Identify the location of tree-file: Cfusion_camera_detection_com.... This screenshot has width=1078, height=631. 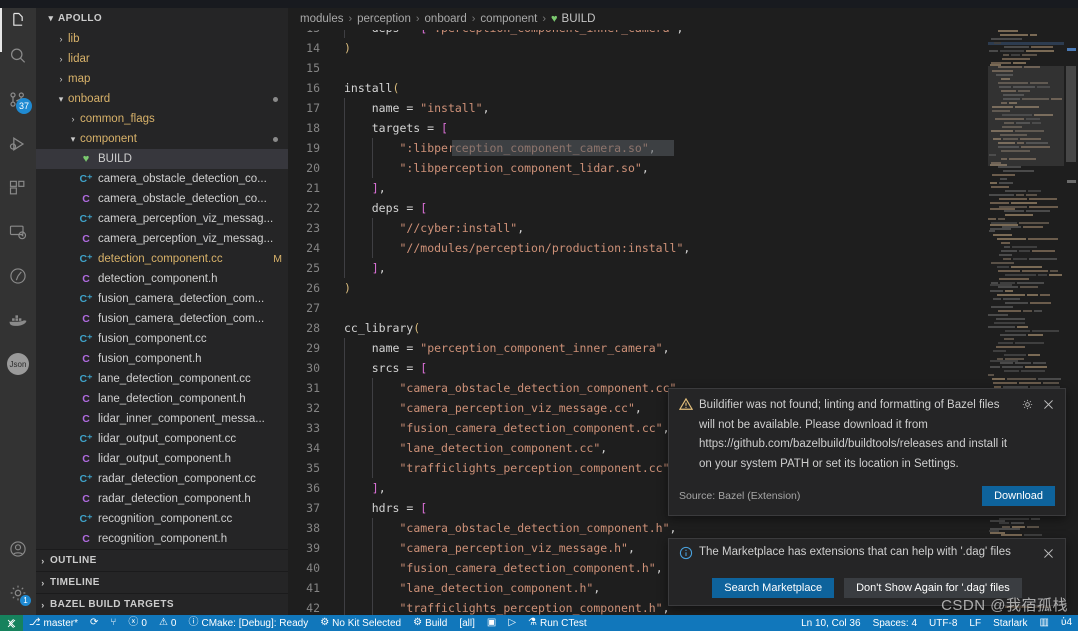
(162, 319).